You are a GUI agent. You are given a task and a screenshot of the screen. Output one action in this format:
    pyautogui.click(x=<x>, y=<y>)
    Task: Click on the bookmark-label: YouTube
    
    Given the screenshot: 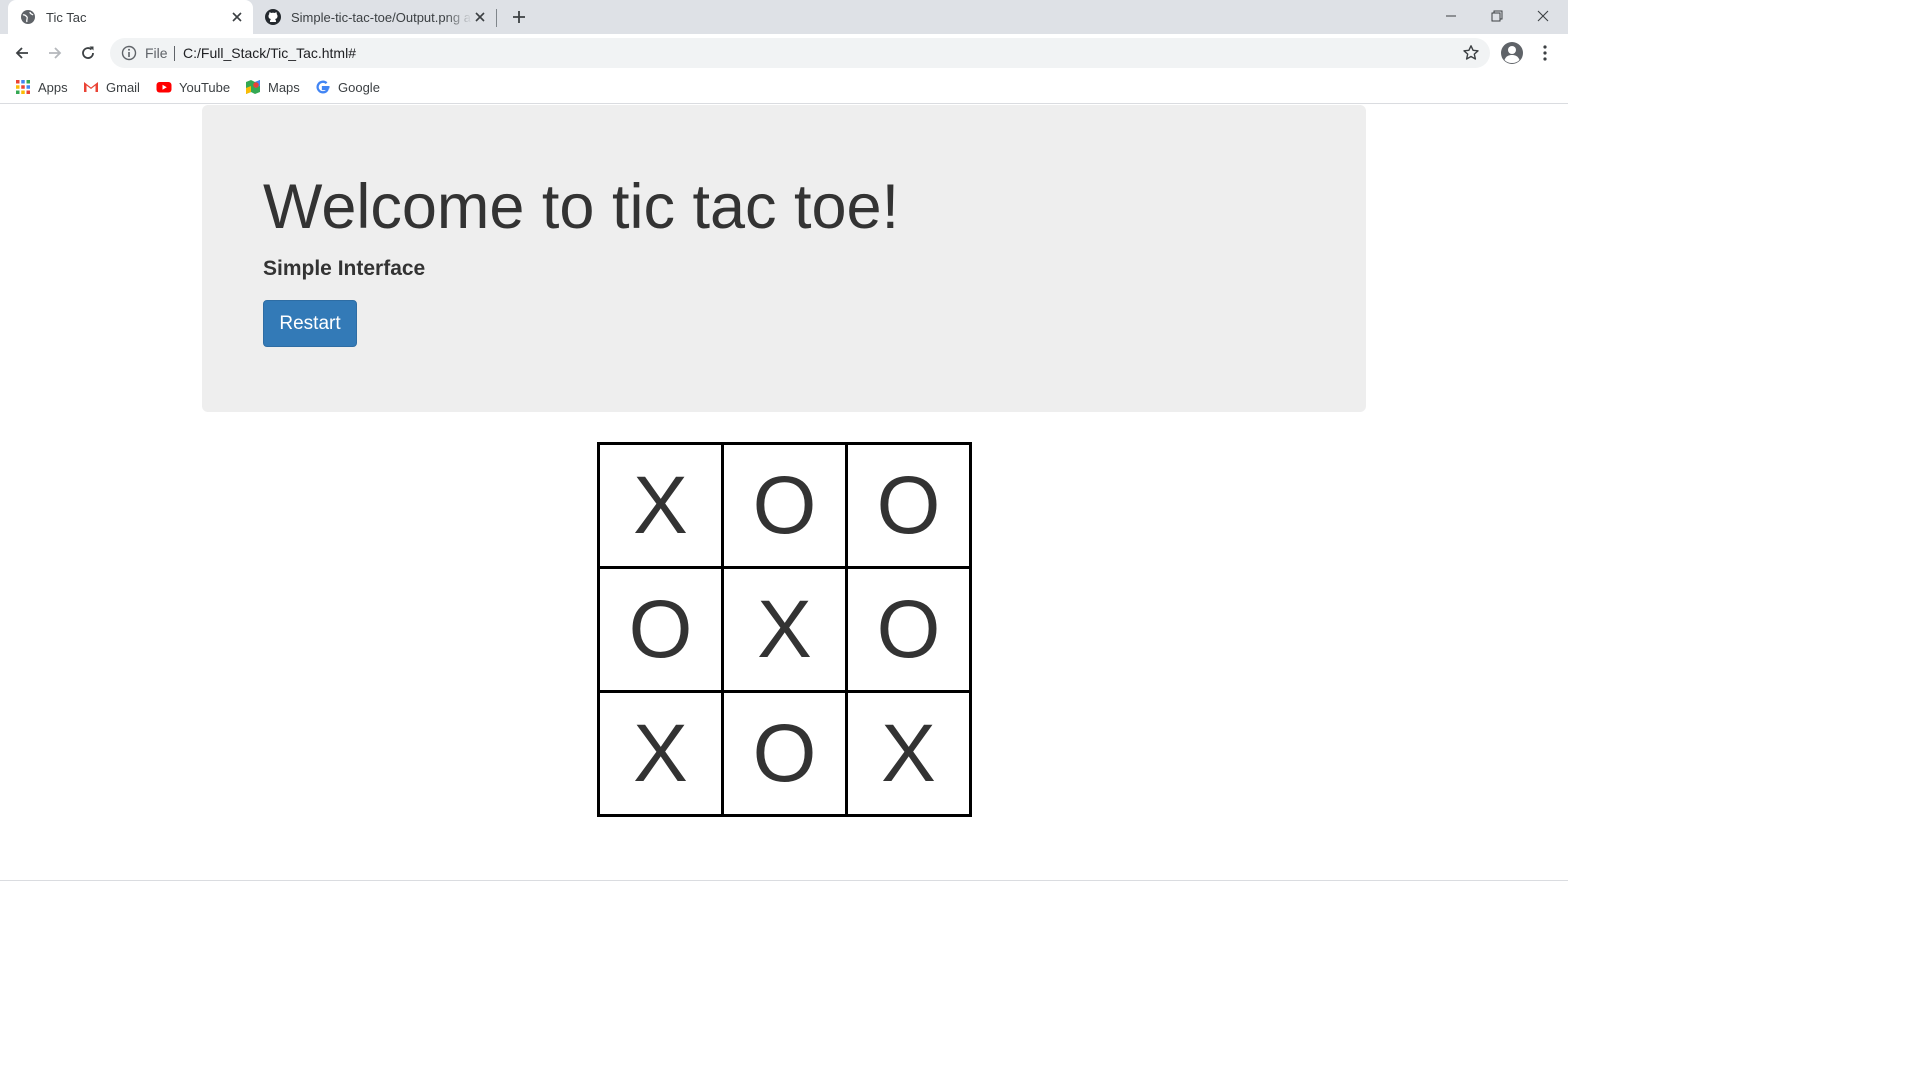 What is the action you would take?
    pyautogui.click(x=205, y=87)
    